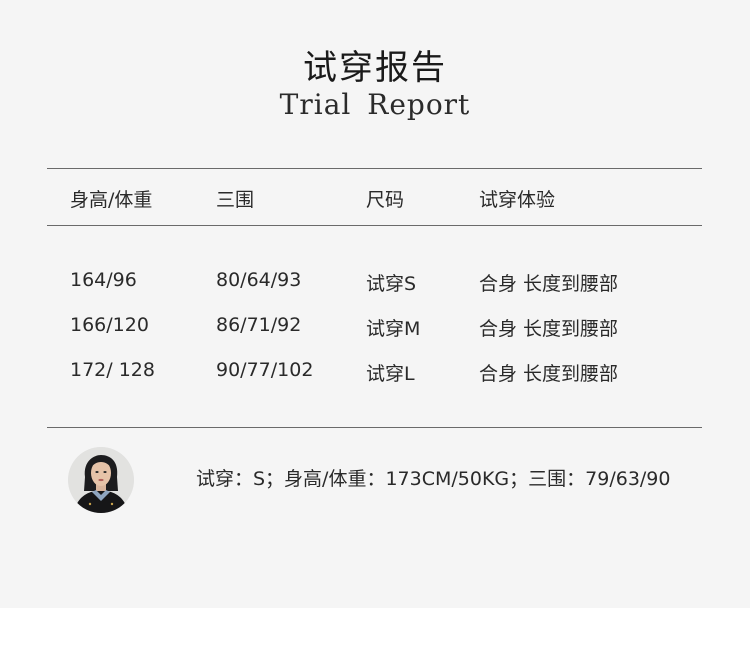 The height and width of the screenshot is (654, 750). I want to click on cell-height-weight: 166/120, so click(109, 325).